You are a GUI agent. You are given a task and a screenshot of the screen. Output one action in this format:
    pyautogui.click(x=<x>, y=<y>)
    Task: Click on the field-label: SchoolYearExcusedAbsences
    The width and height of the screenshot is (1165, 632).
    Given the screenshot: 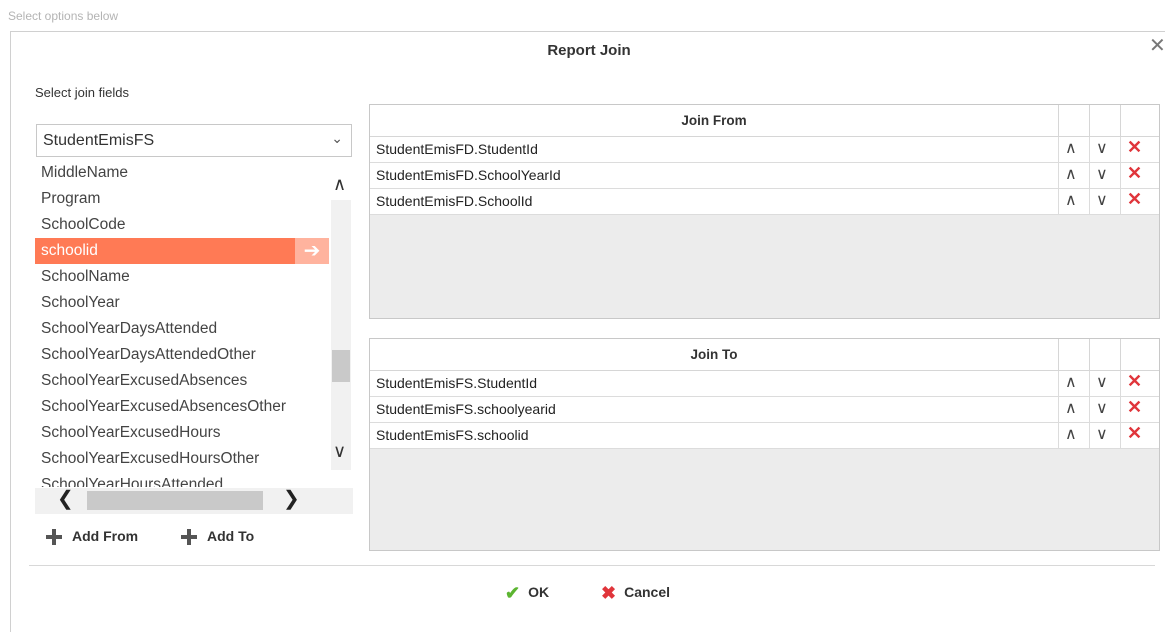 What is the action you would take?
    pyautogui.click(x=144, y=380)
    